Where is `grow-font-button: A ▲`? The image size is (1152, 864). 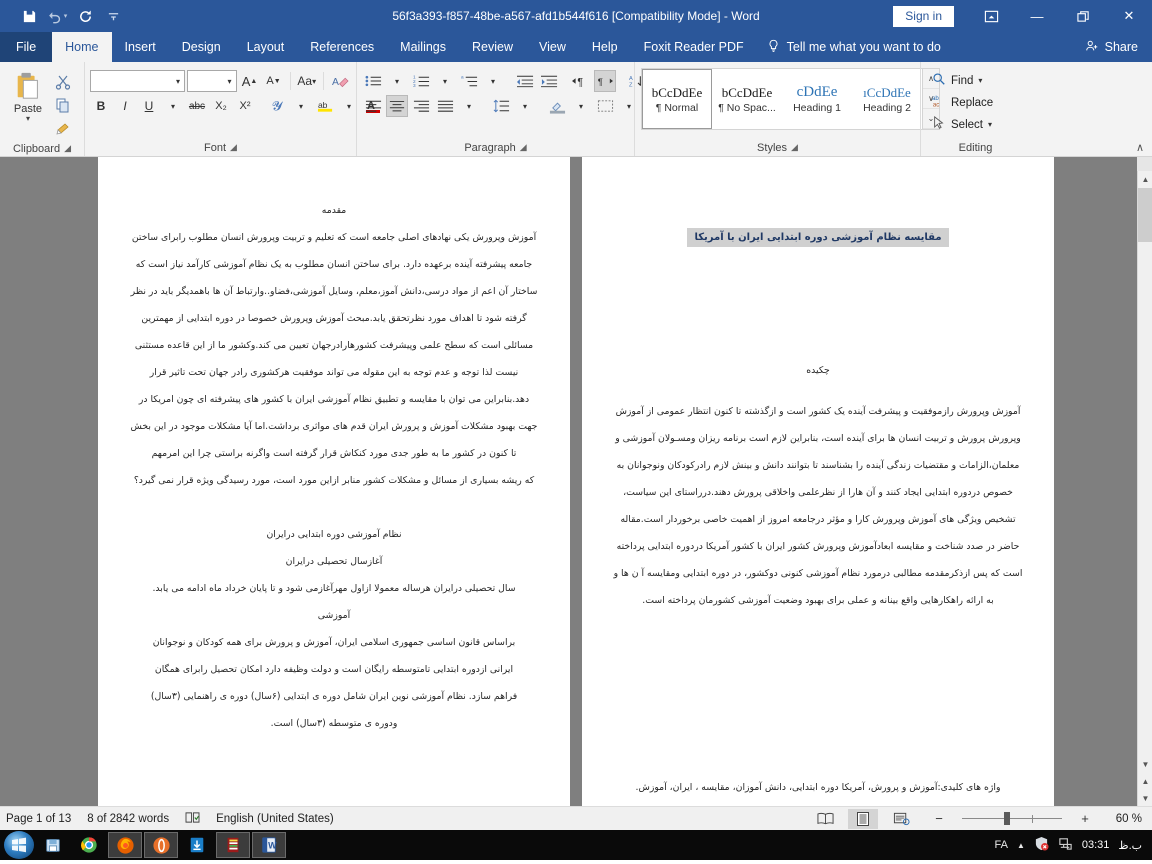
grow-font-button: A ▲ is located at coordinates (250, 81).